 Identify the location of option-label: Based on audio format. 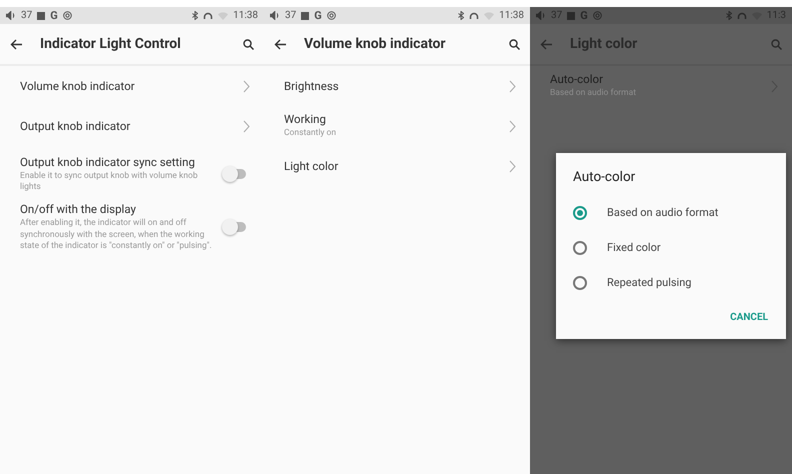
(662, 212).